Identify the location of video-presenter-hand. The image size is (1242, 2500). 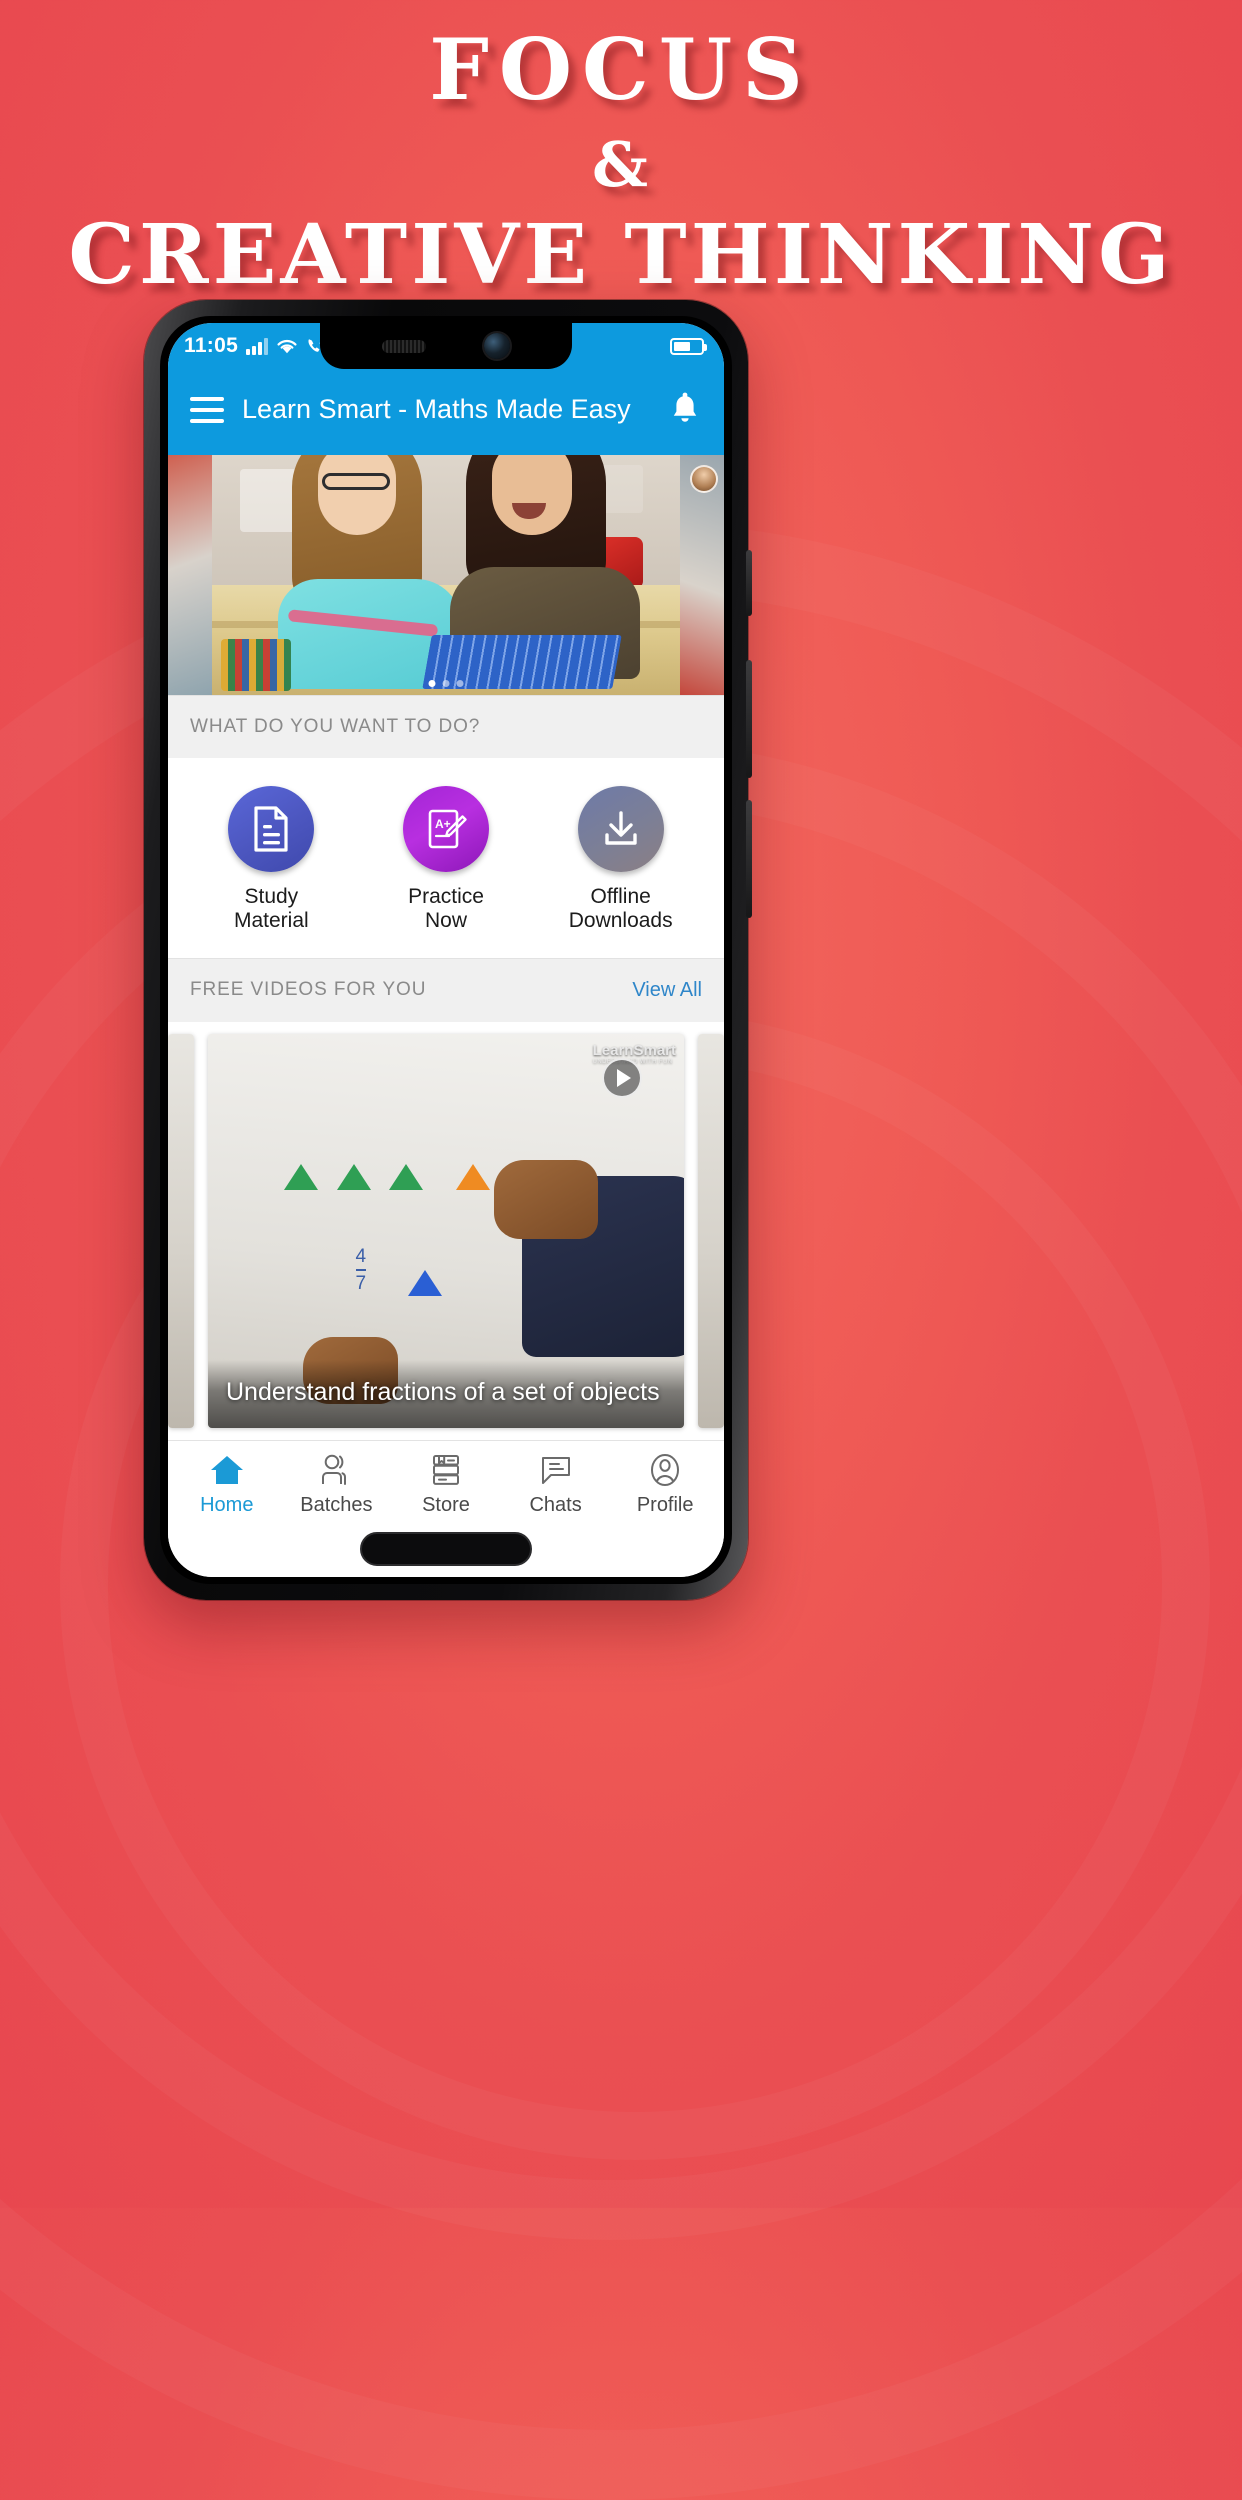
(546, 1199).